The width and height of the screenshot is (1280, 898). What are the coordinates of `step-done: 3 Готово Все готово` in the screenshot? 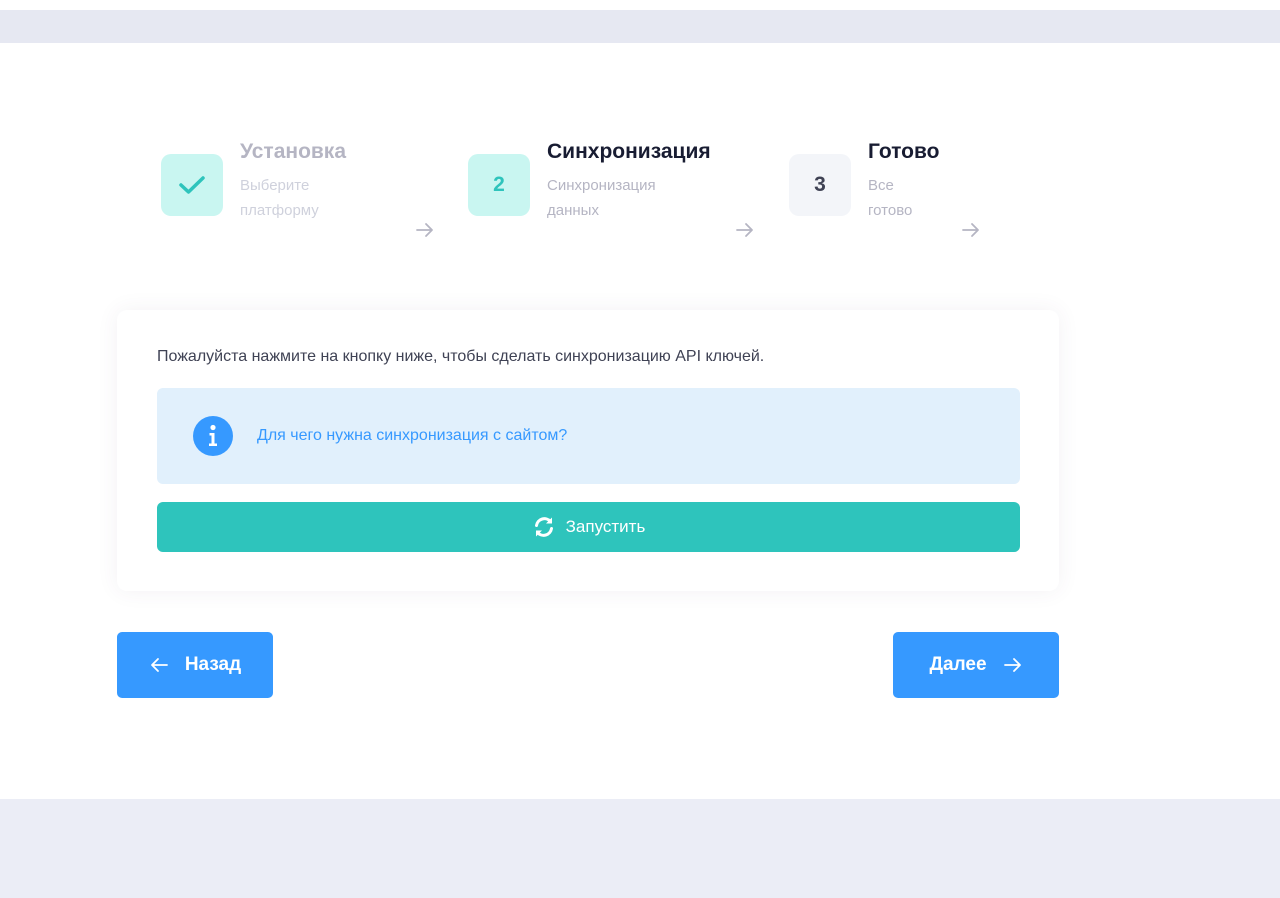 It's located at (864, 181).